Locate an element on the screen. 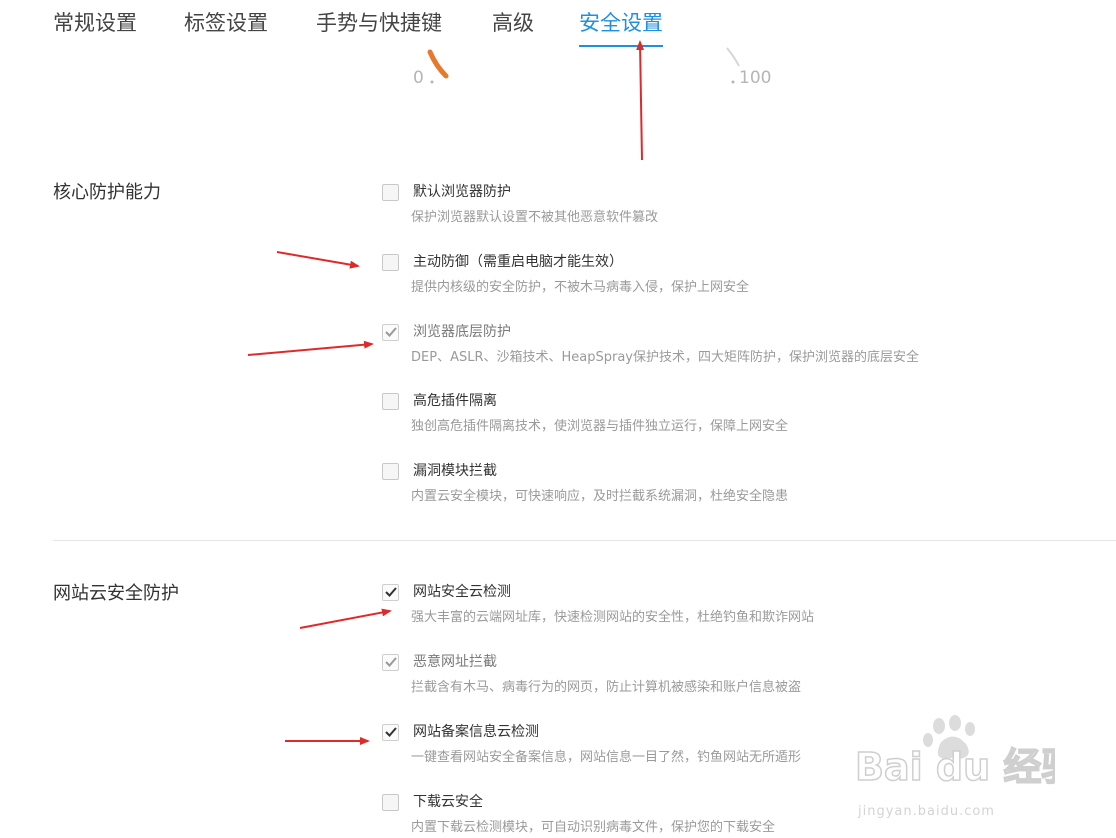 Image resolution: width=1116 pixels, height=838 pixels. watermark-logo-text: Bai du 经验 is located at coordinates (955, 767).